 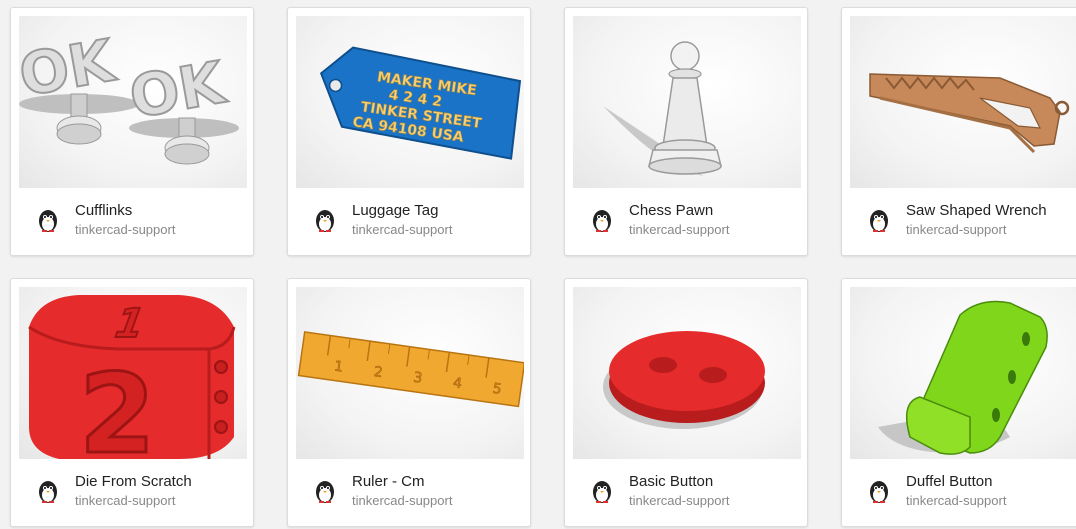 I want to click on wrench-thumbnail, so click(x=963, y=102).